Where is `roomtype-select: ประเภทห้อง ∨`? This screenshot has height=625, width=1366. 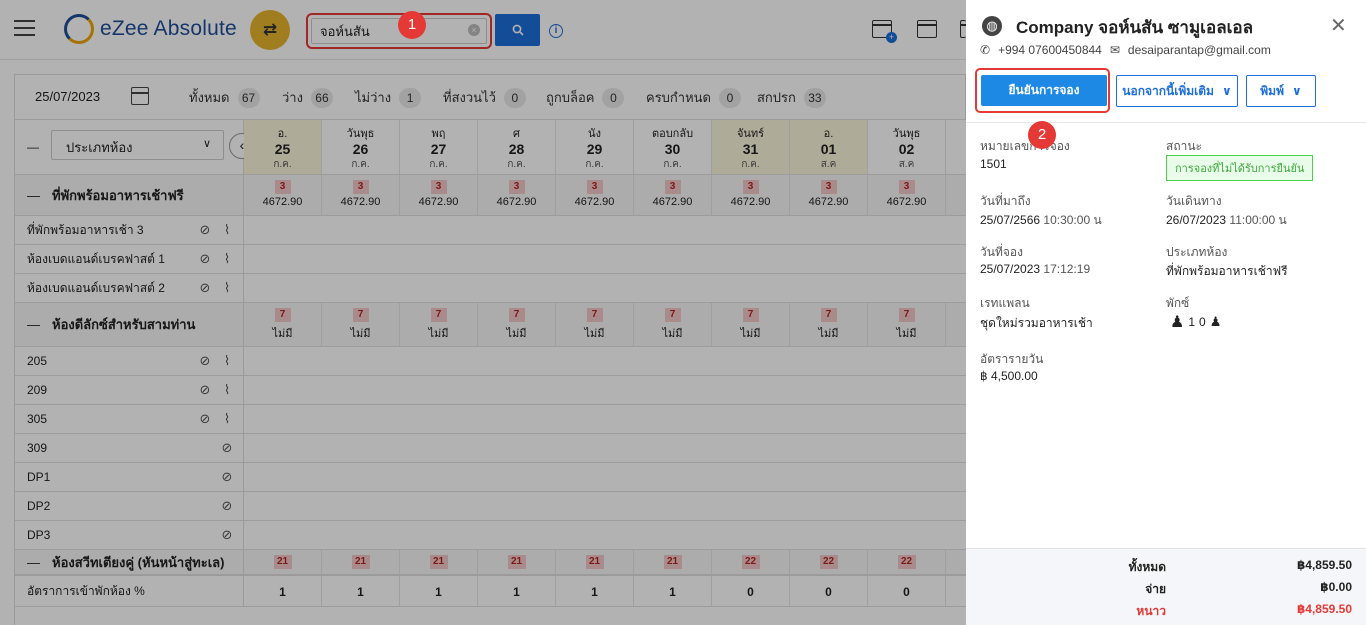
roomtype-select: ประเภทห้อง ∨ is located at coordinates (137, 145).